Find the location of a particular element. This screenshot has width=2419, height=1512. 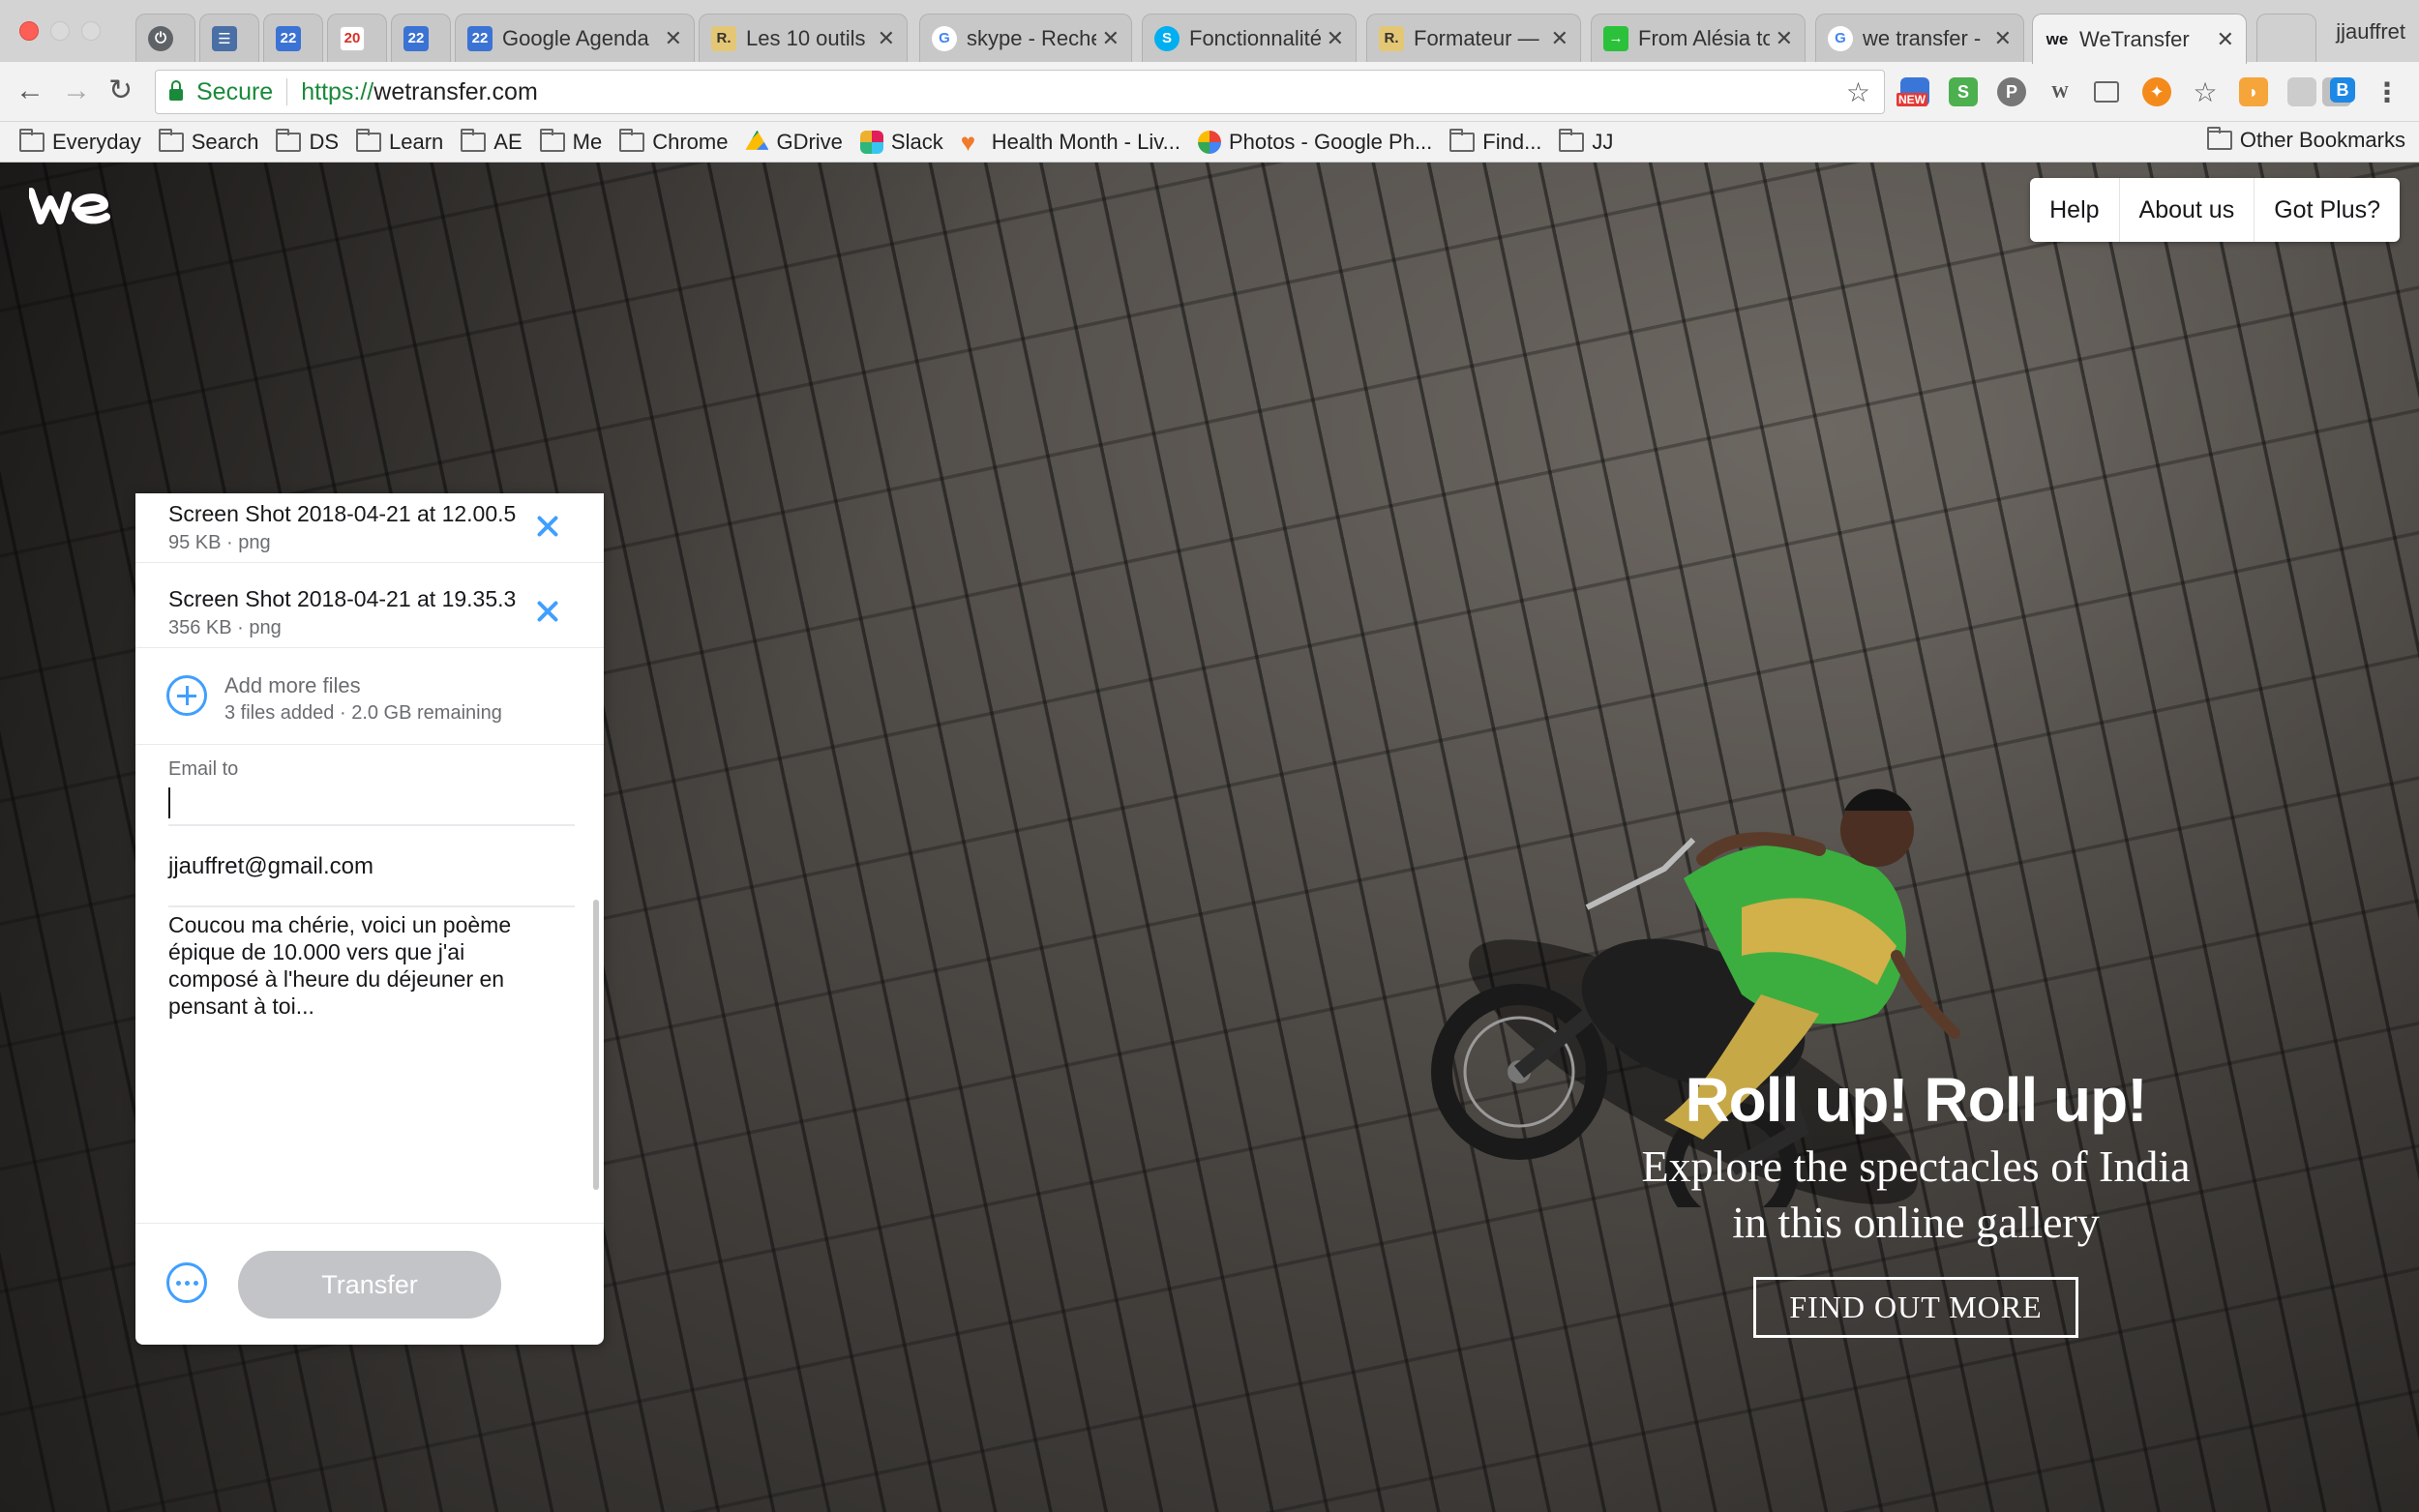

wetransfer-logo is located at coordinates (68, 209).